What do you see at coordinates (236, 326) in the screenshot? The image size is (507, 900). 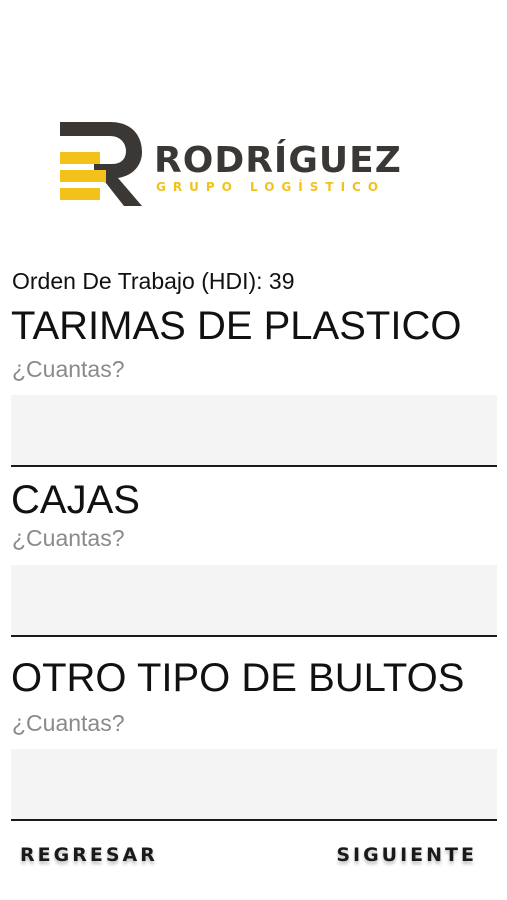 I see `section-title-tarimas: TARIMAS DE PLASTICO` at bounding box center [236, 326].